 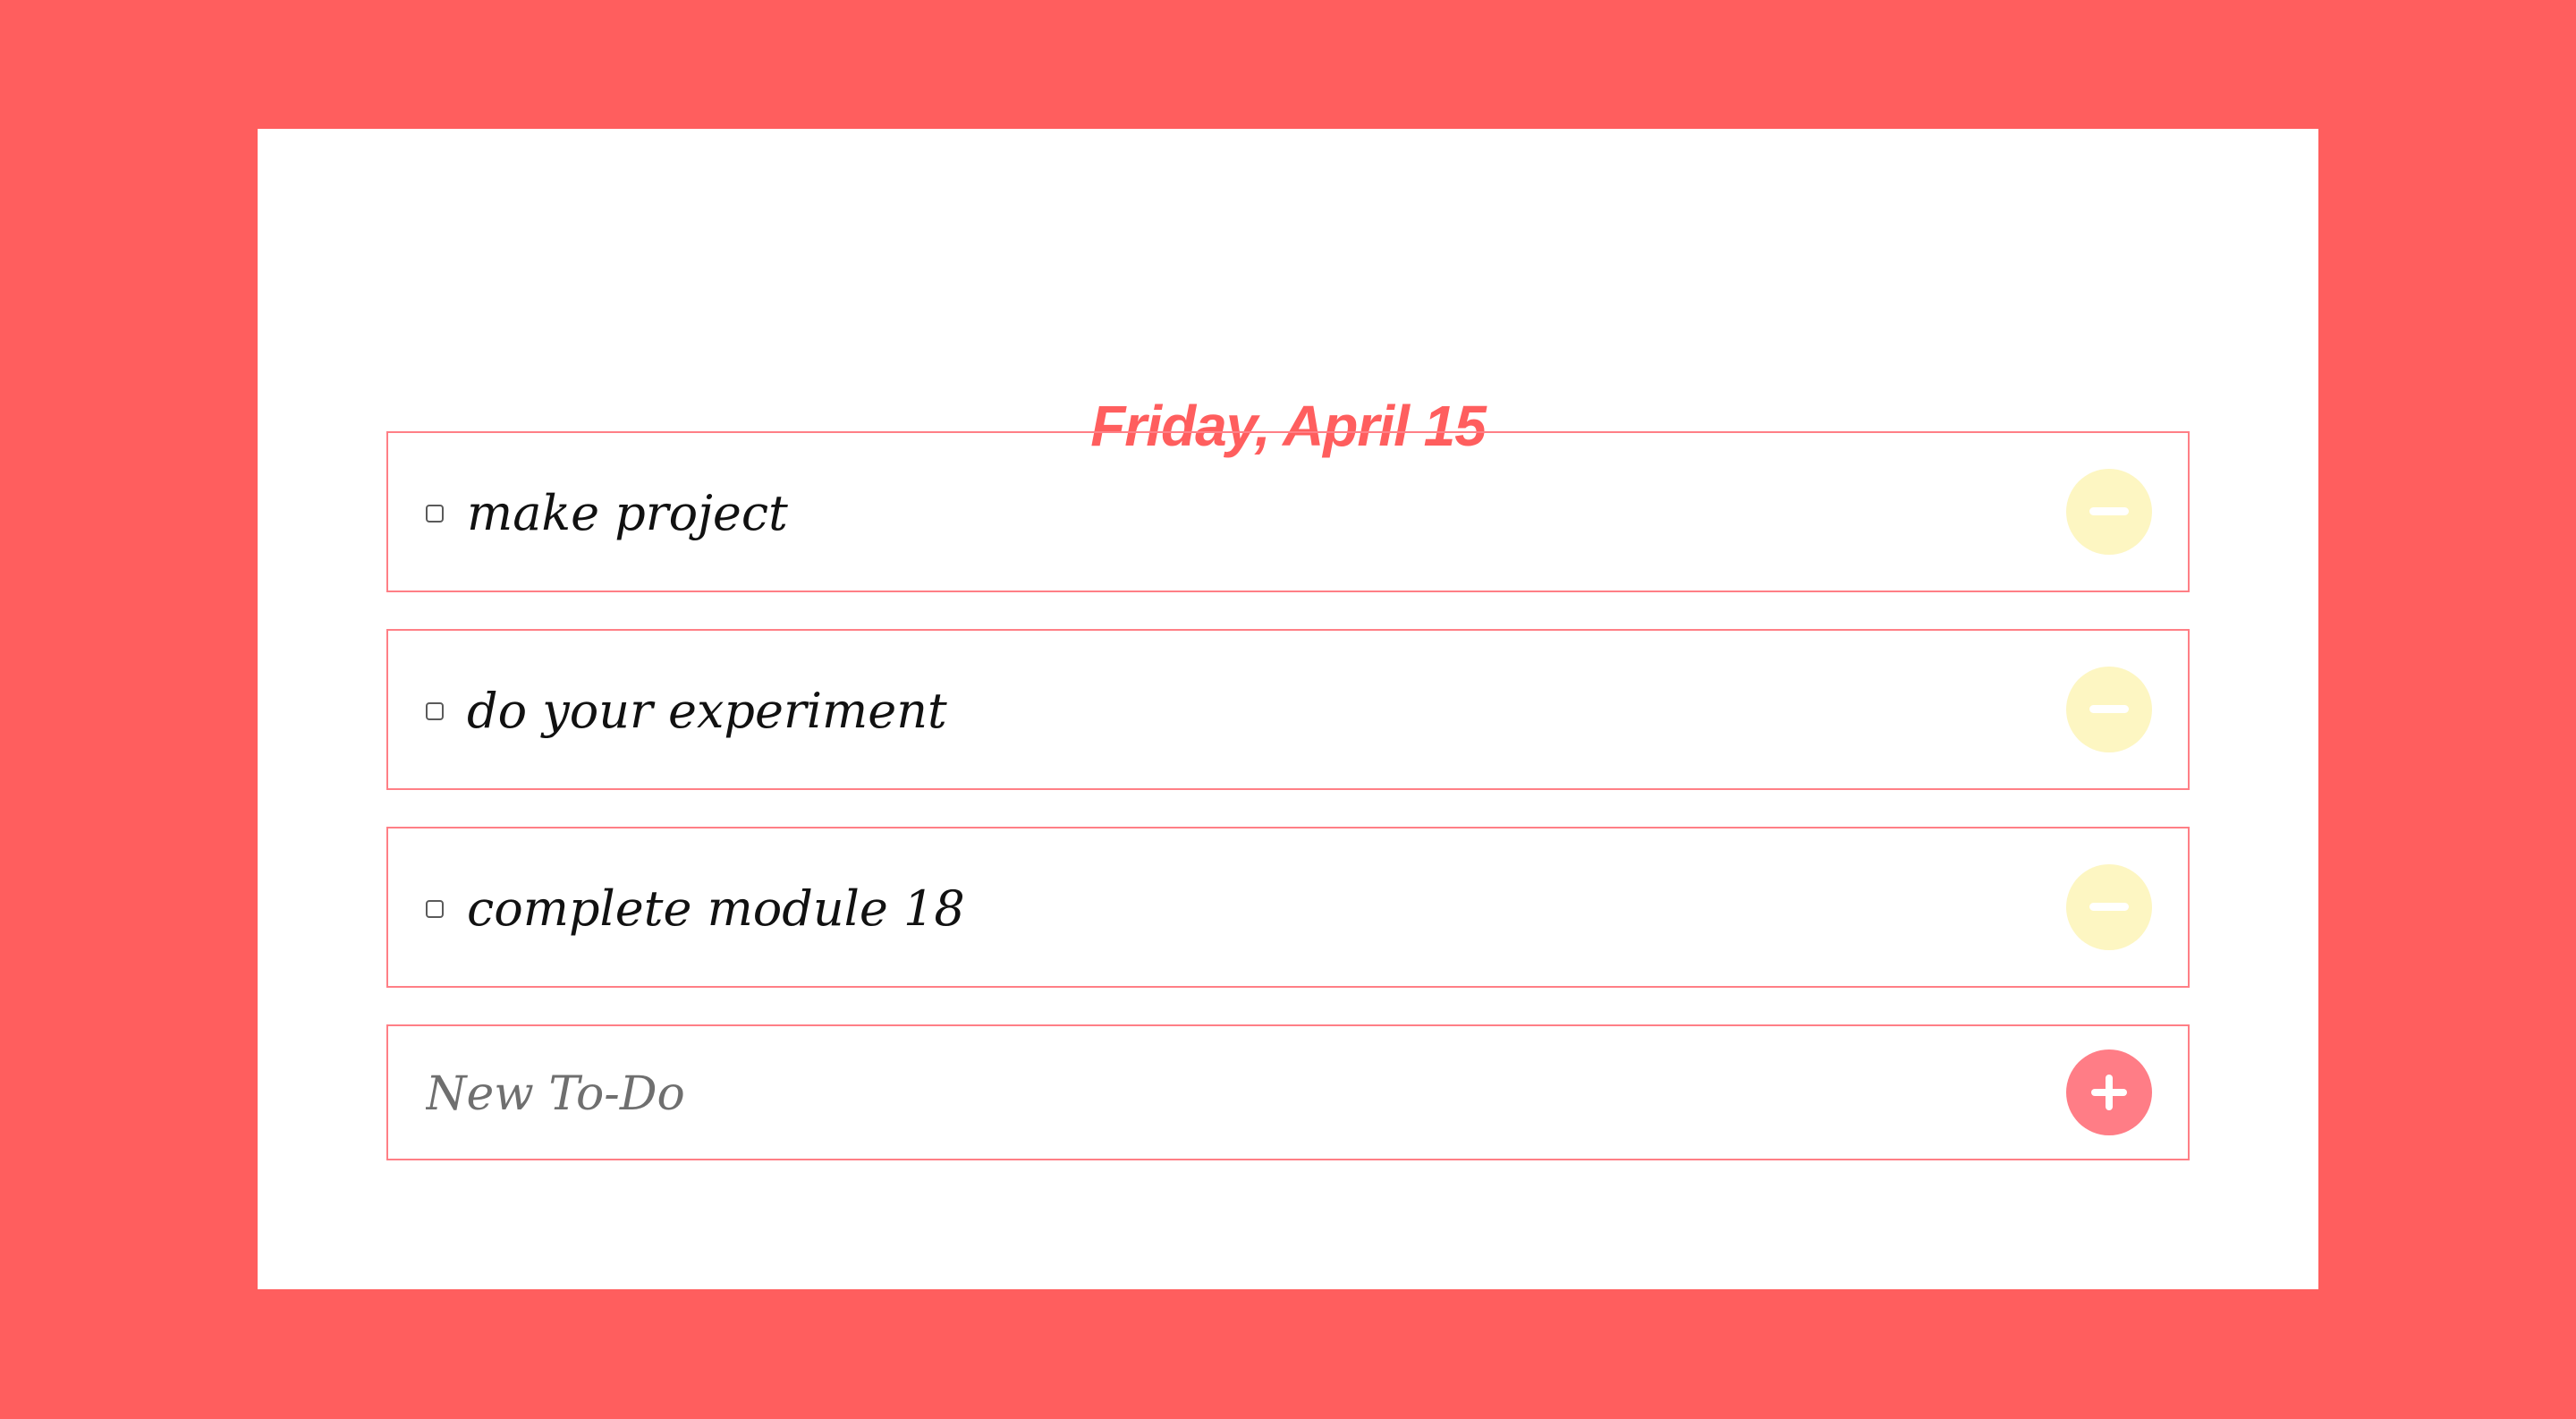 I want to click on add-todo-button, so click(x=2109, y=1092).